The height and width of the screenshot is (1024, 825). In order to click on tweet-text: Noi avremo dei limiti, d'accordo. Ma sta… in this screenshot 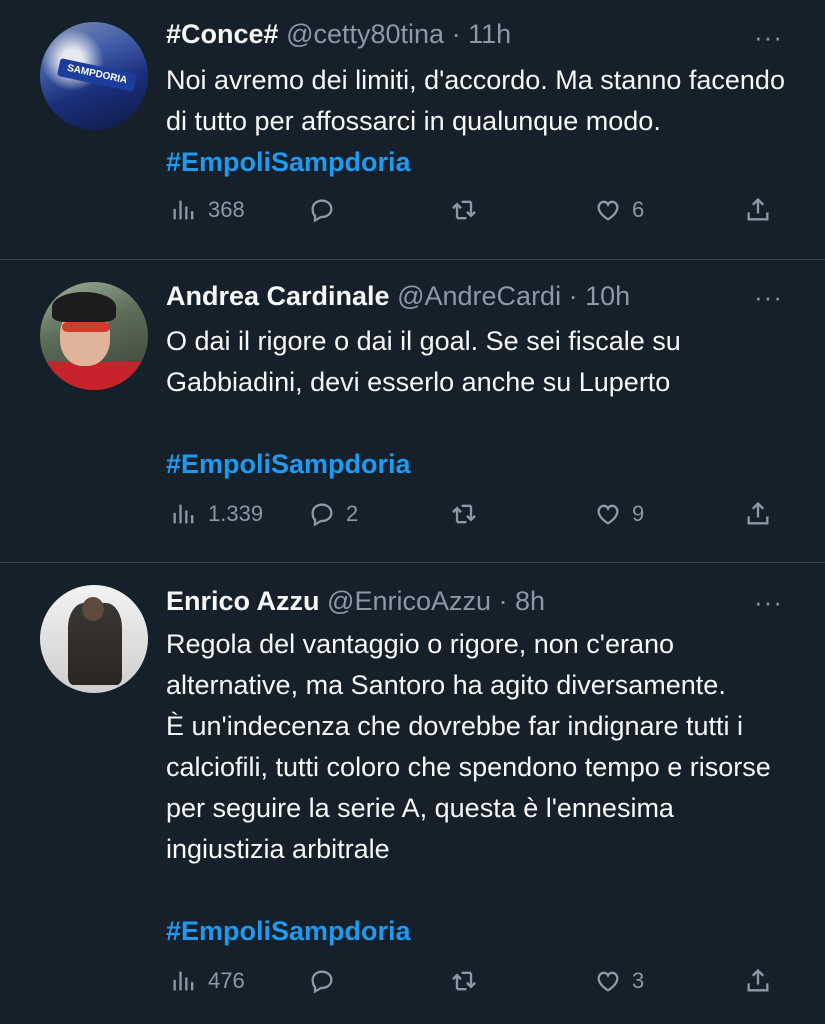, I will do `click(475, 121)`.